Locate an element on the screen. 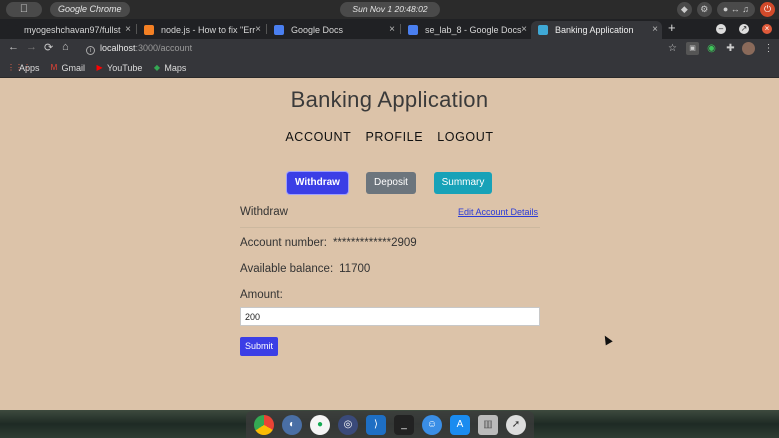 The height and width of the screenshot is (438, 779). bookmark-maps: ◆ Maps is located at coordinates (169, 67).